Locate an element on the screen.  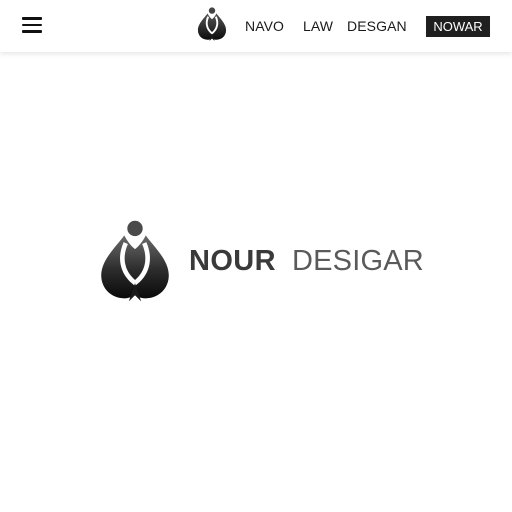
nav-link-desgan: DESGAN is located at coordinates (377, 26).